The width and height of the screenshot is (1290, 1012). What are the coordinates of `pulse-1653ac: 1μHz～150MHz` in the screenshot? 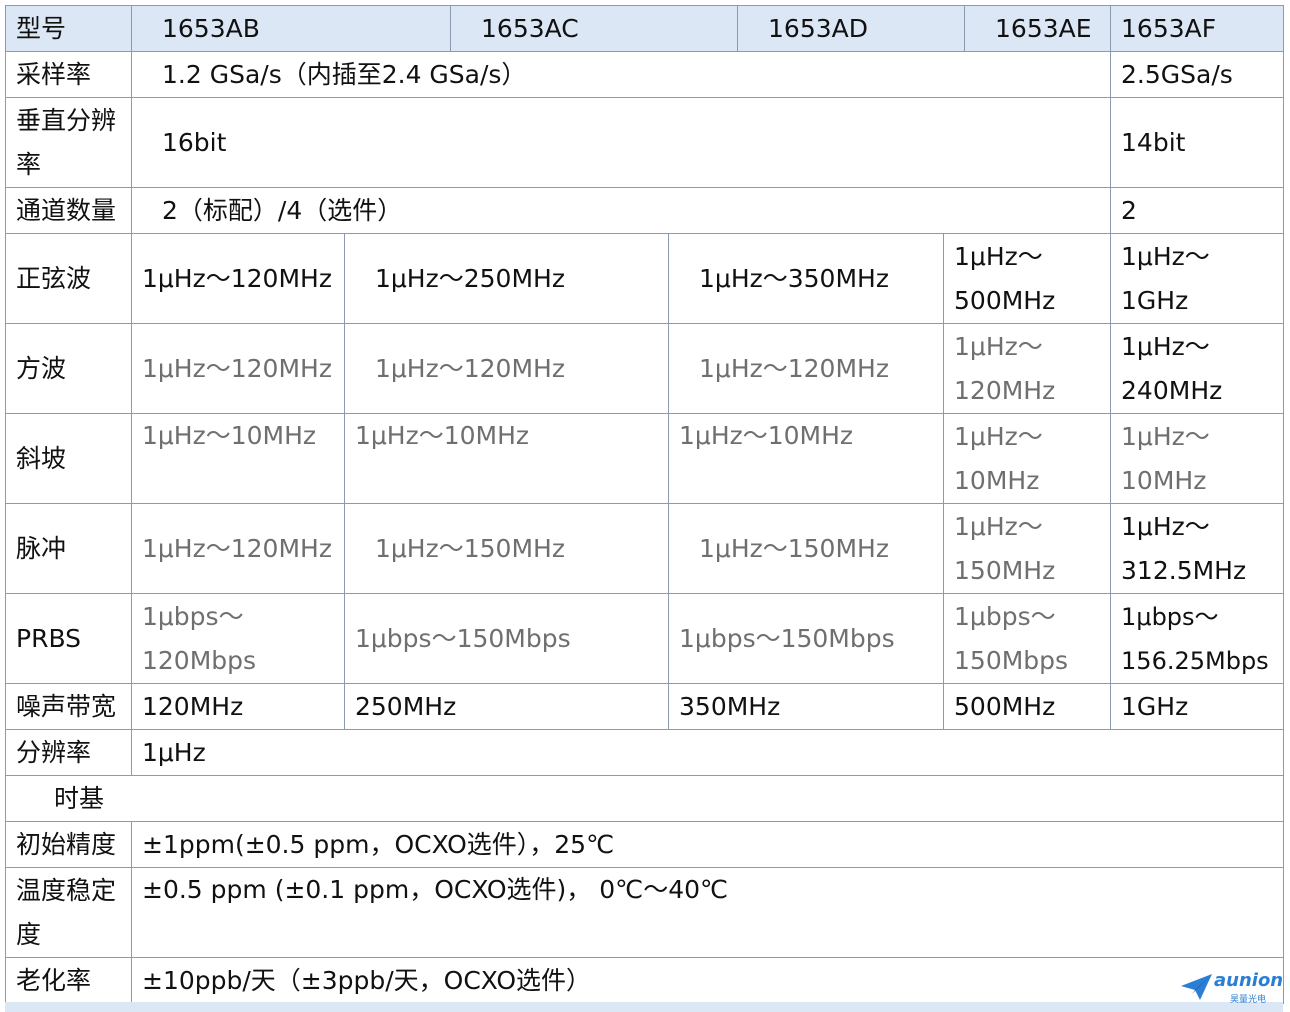 It's located at (506, 548).